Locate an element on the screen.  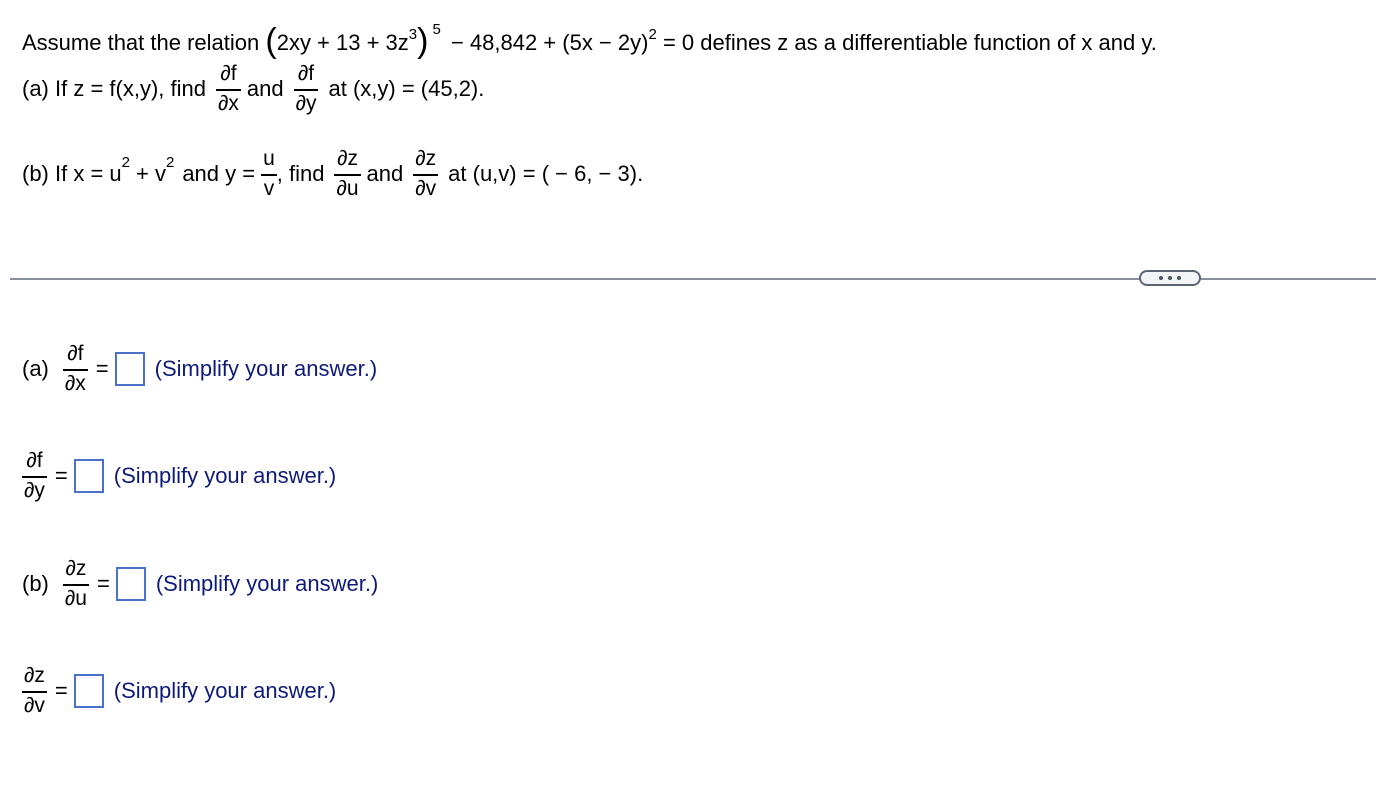
fraction-dz-du: ∂z ∂u is located at coordinates (347, 173).